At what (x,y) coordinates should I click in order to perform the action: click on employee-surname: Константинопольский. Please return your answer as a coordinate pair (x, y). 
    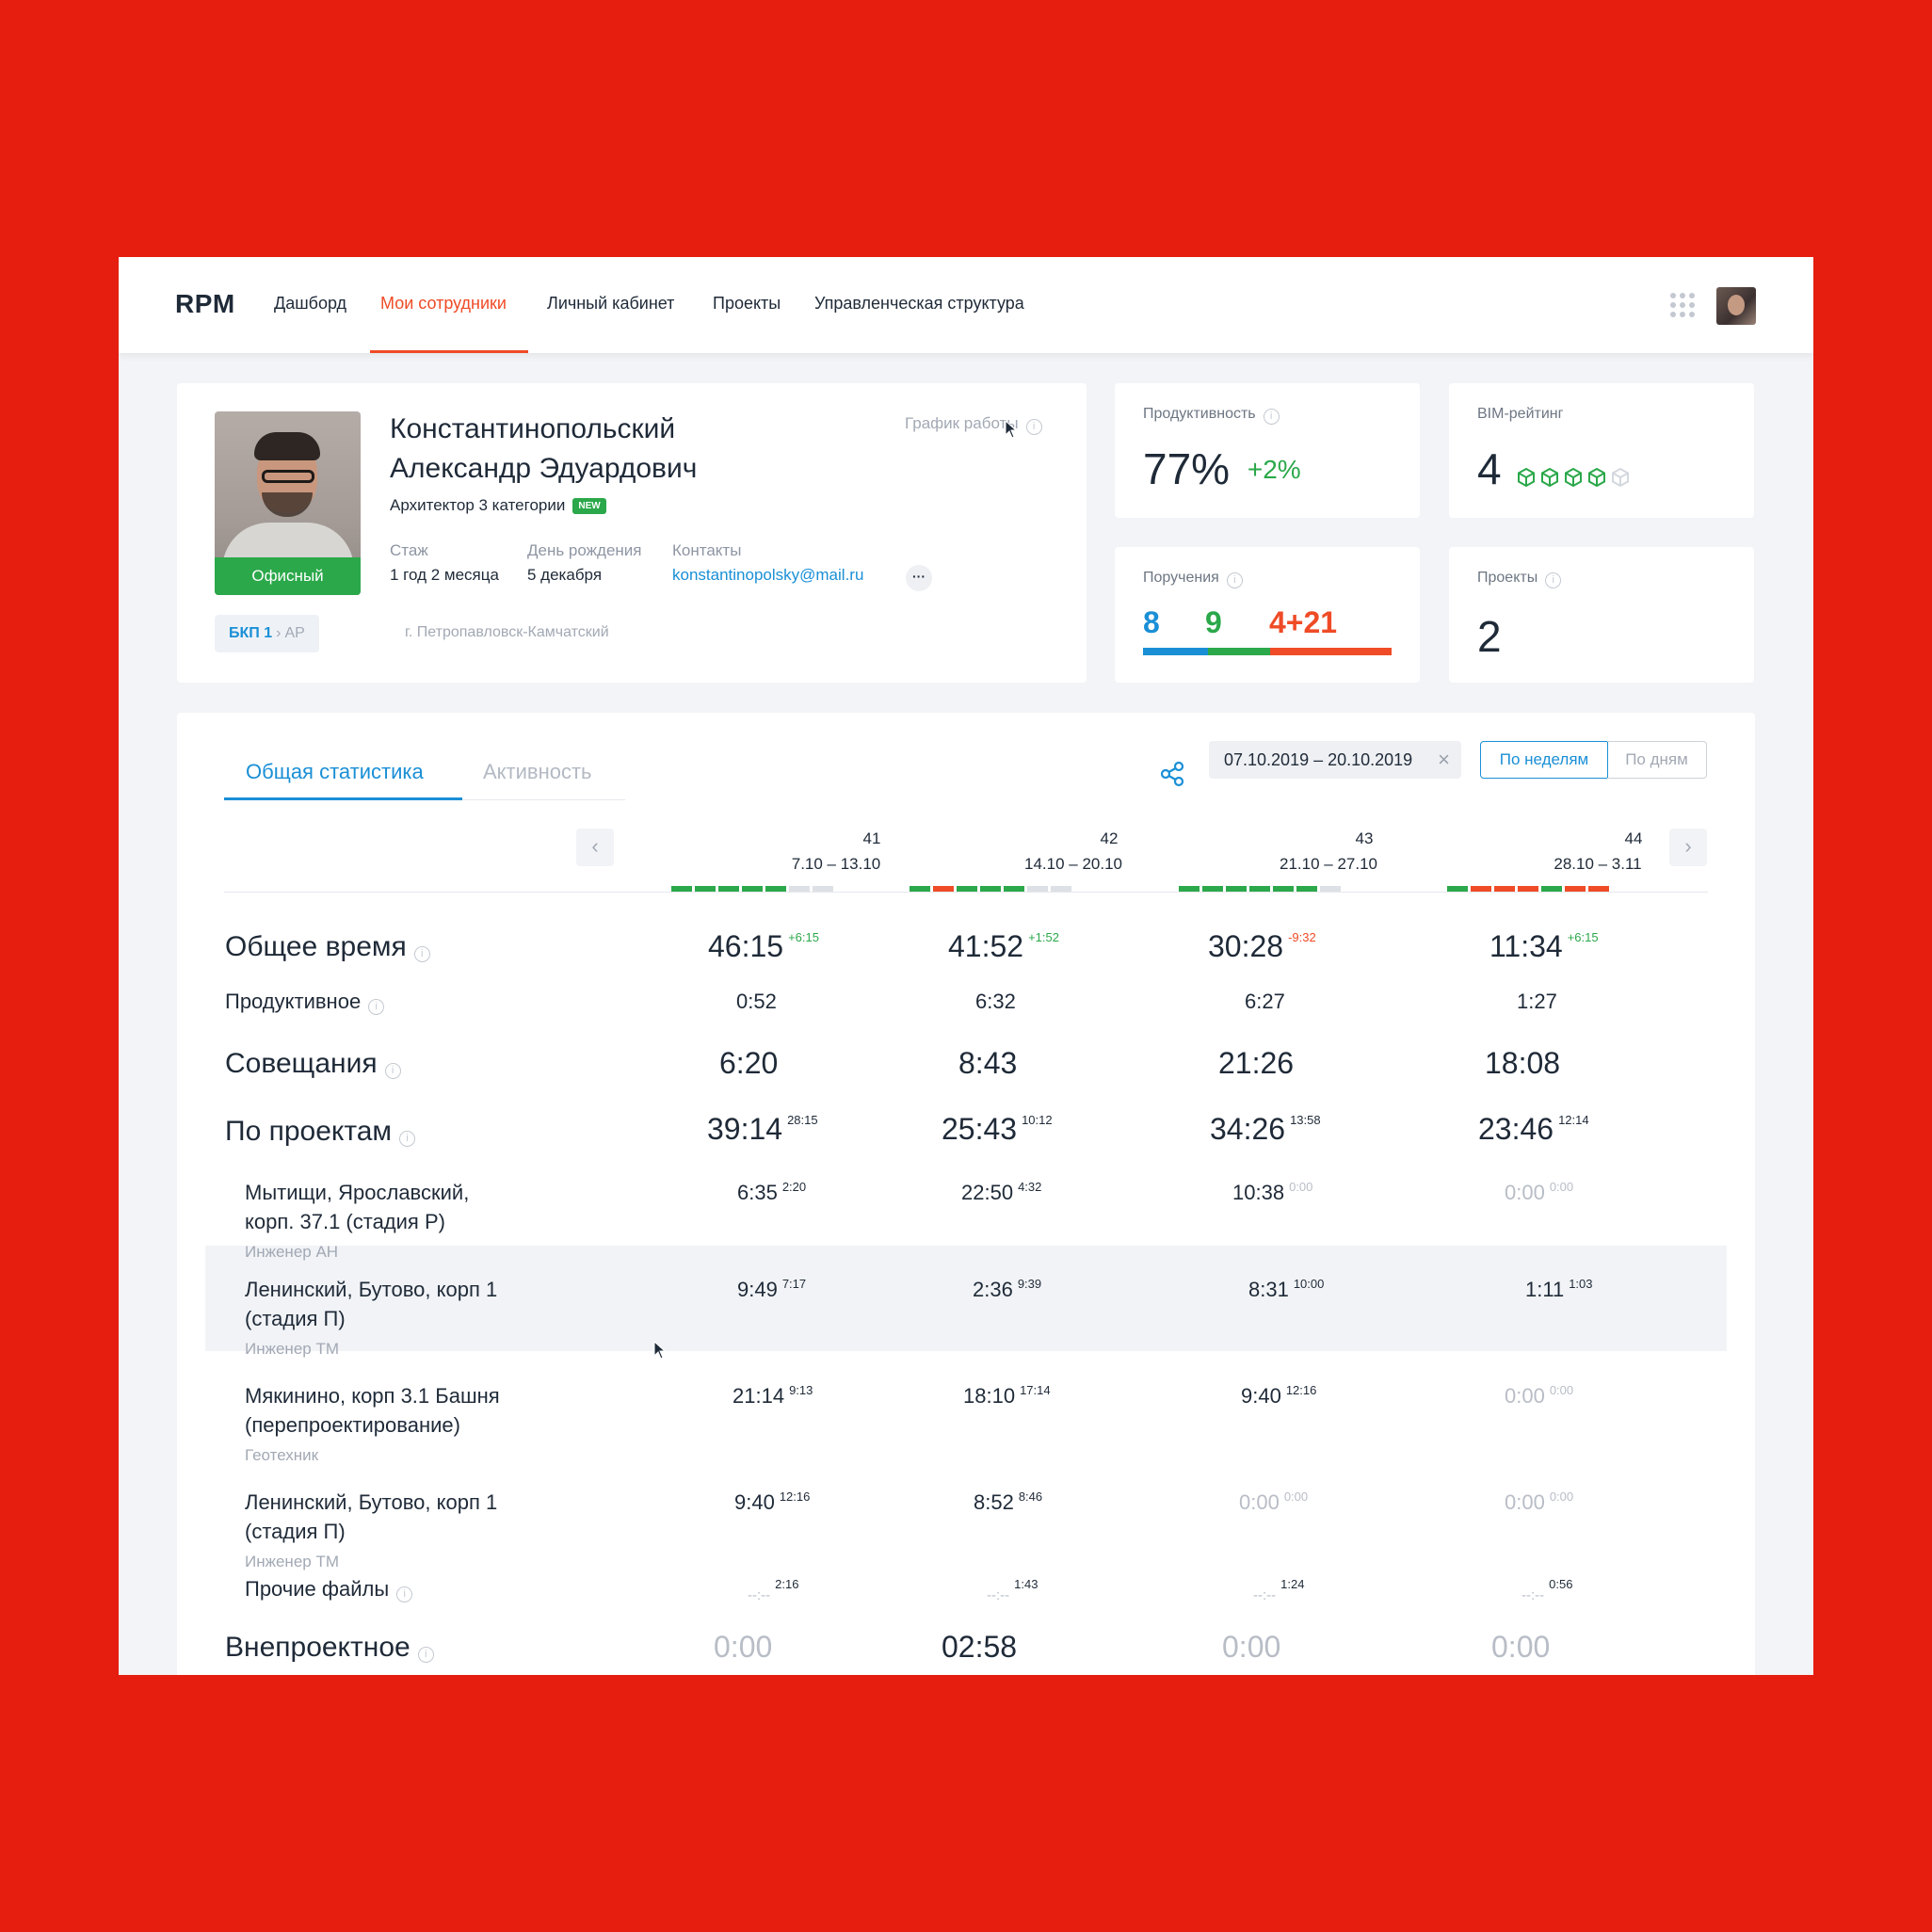
    Looking at the image, I should click on (533, 428).